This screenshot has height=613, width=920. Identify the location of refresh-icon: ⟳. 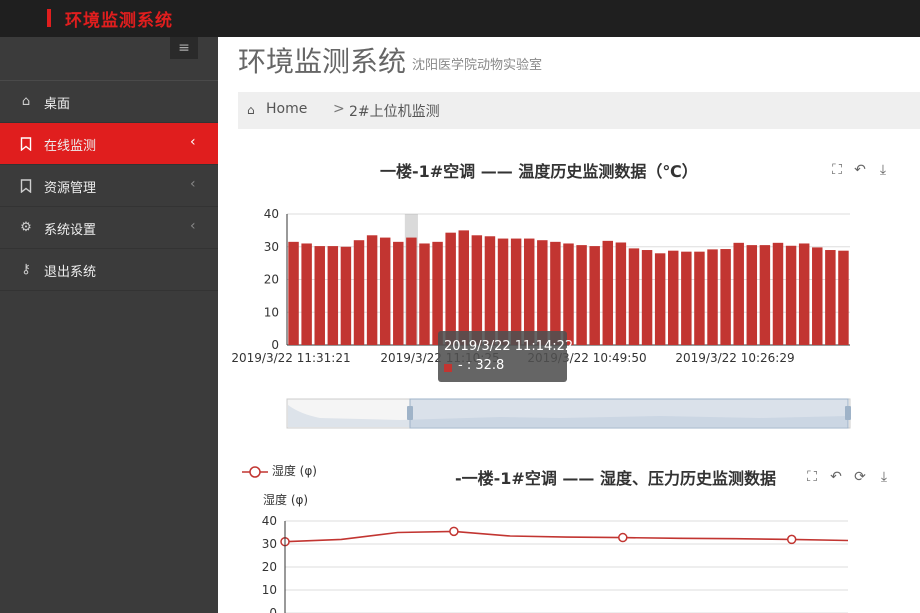
(860, 477).